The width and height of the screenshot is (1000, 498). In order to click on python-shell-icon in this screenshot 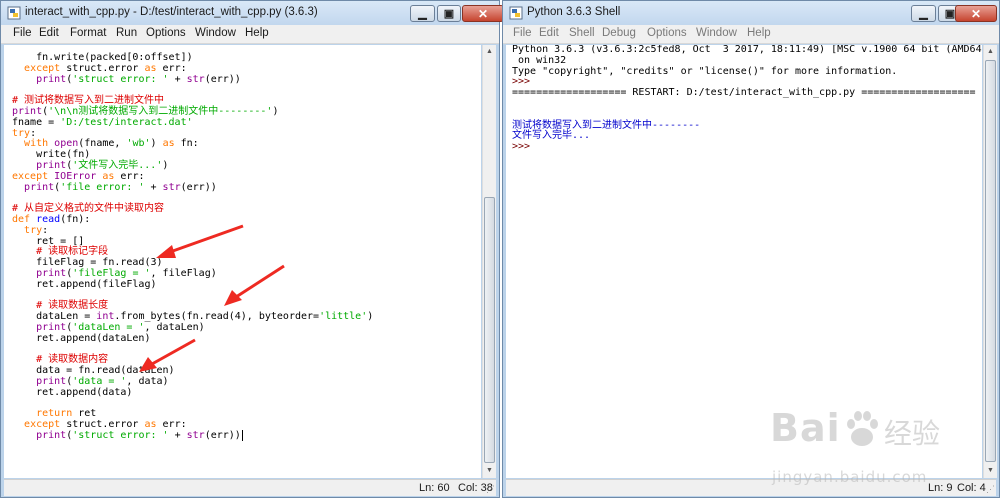, I will do `click(516, 13)`.